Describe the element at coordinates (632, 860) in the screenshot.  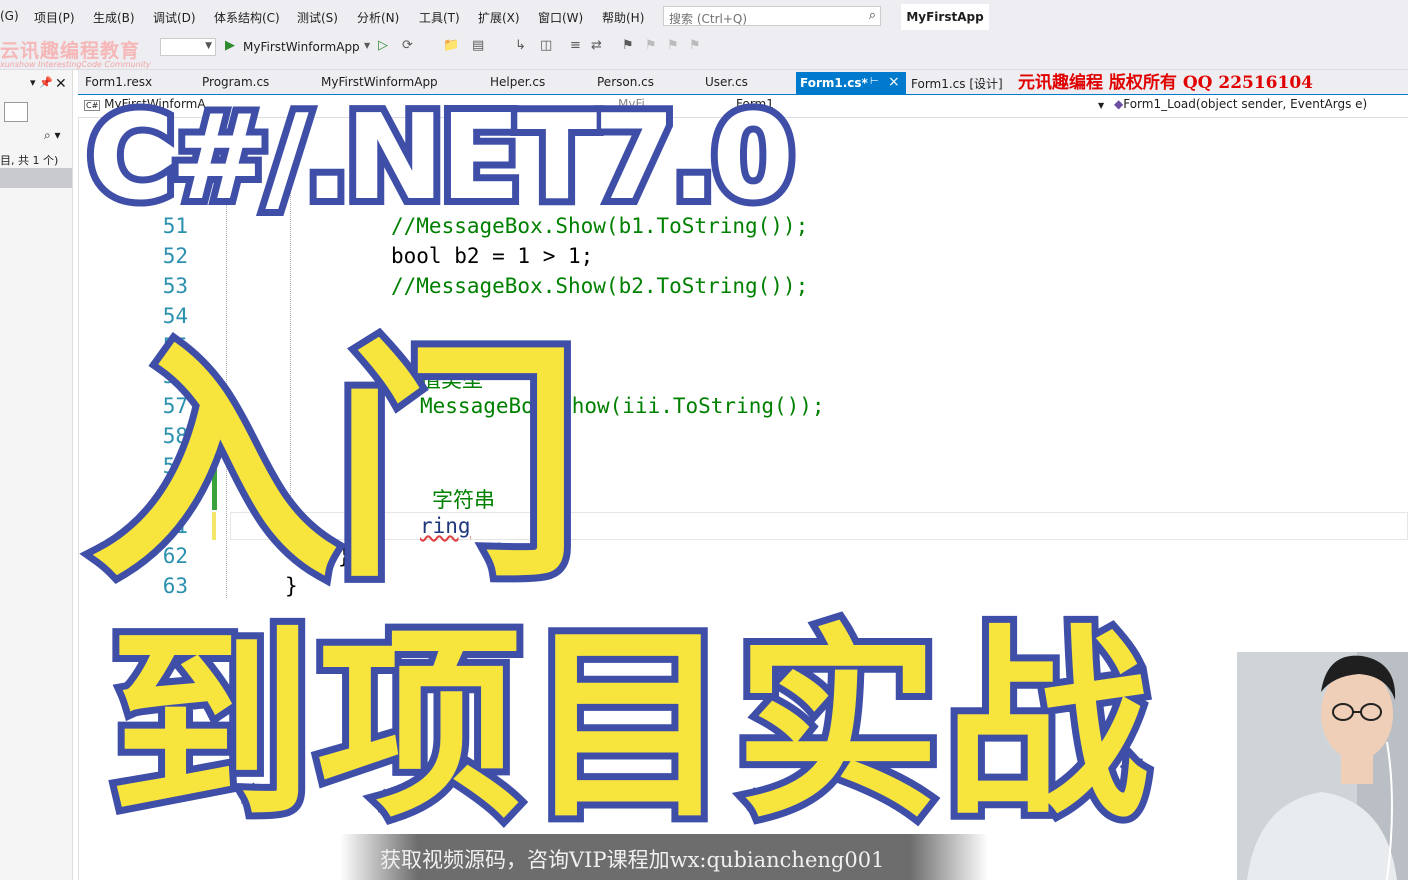
I see `subtitle-text: 获取视频源码，咨询VIP课程加wx:qubiancheng001` at that location.